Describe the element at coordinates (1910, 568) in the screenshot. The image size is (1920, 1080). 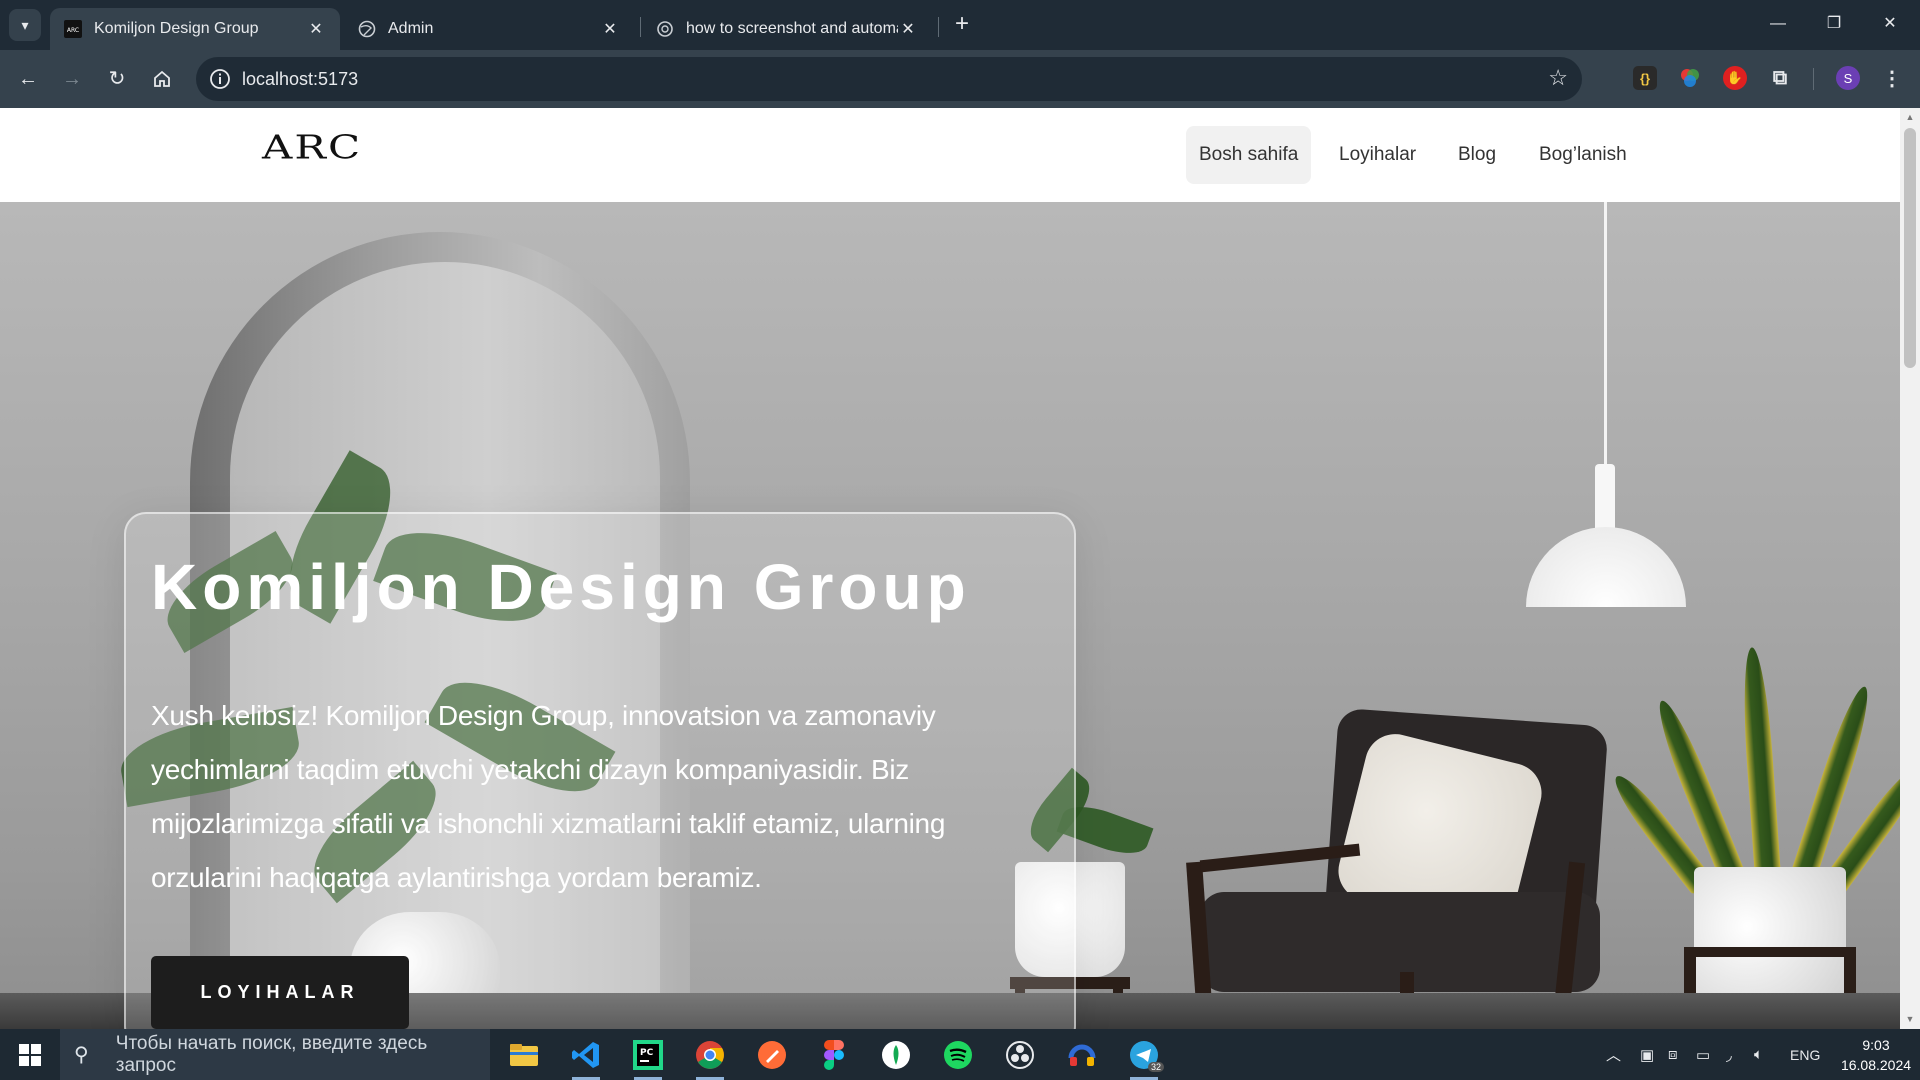
I see `page-scrollbar: ▲ ▼` at that location.